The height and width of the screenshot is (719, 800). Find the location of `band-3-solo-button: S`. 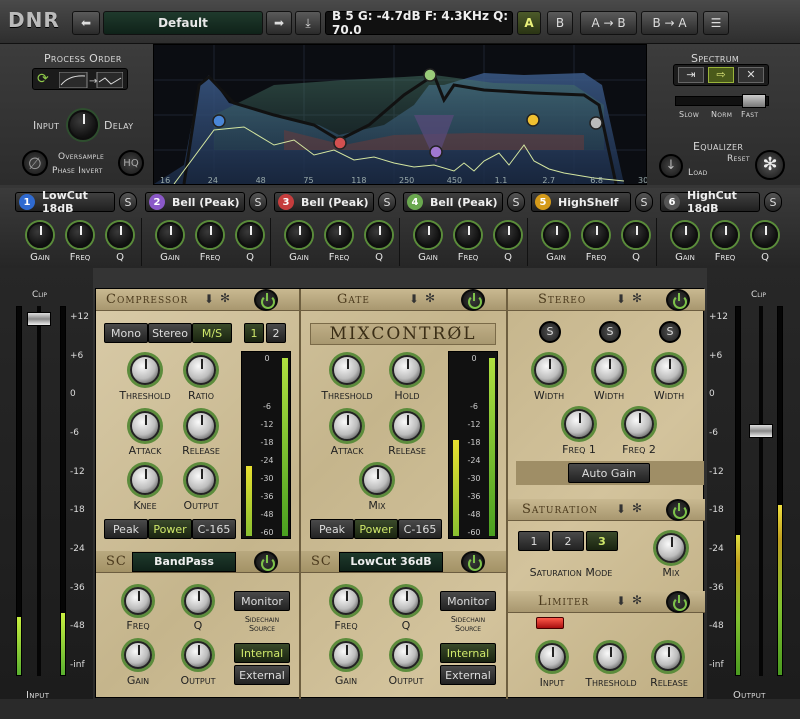

band-3-solo-button: S is located at coordinates (387, 202).